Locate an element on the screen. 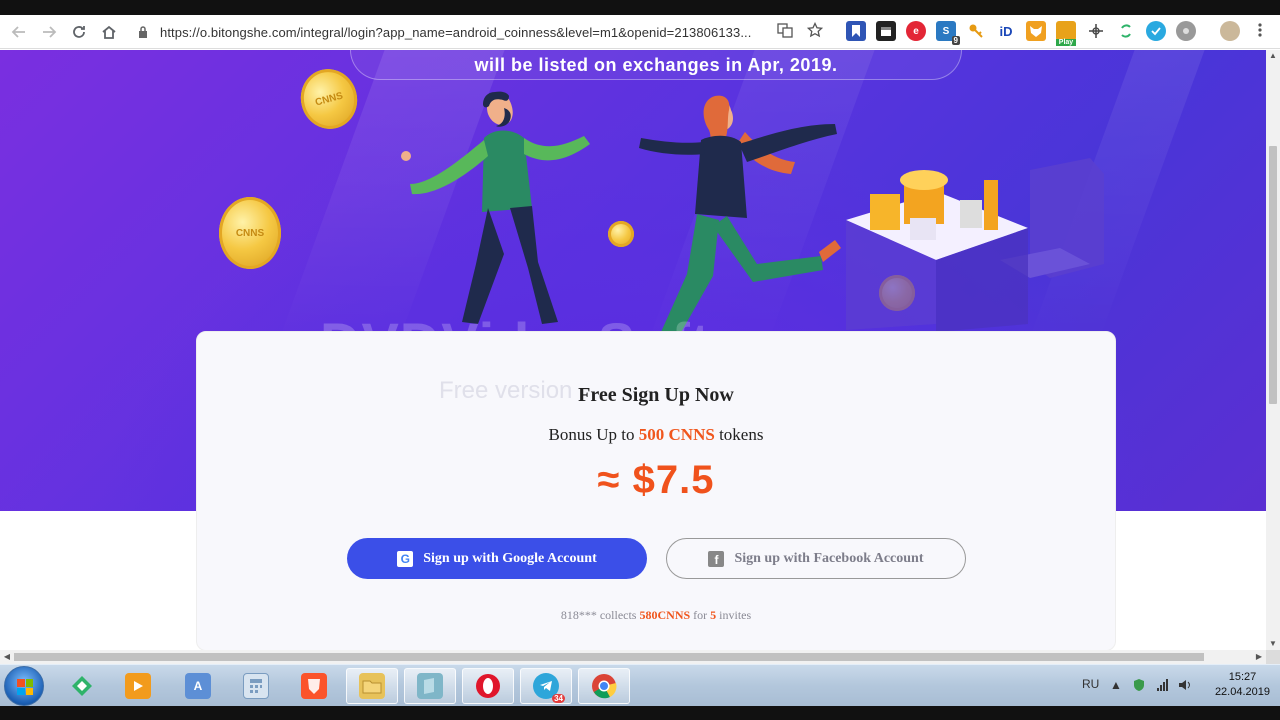 This screenshot has width=1280, height=720. browser-menu-button is located at coordinates (1260, 32).